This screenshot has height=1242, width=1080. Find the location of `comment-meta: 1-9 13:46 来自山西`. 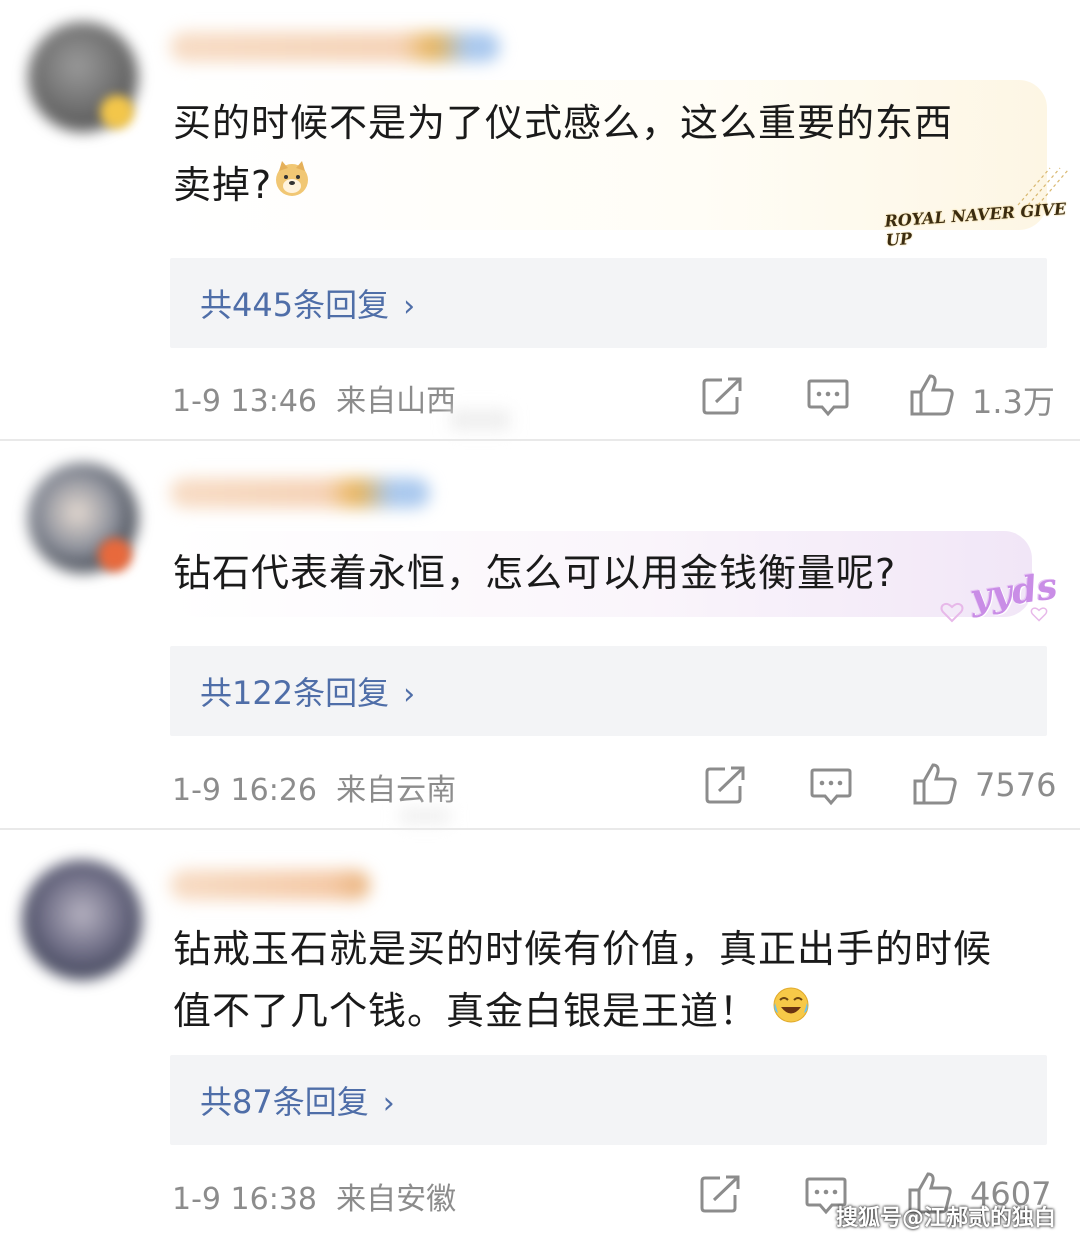

comment-meta: 1-9 13:46 来自山西 is located at coordinates (314, 398).